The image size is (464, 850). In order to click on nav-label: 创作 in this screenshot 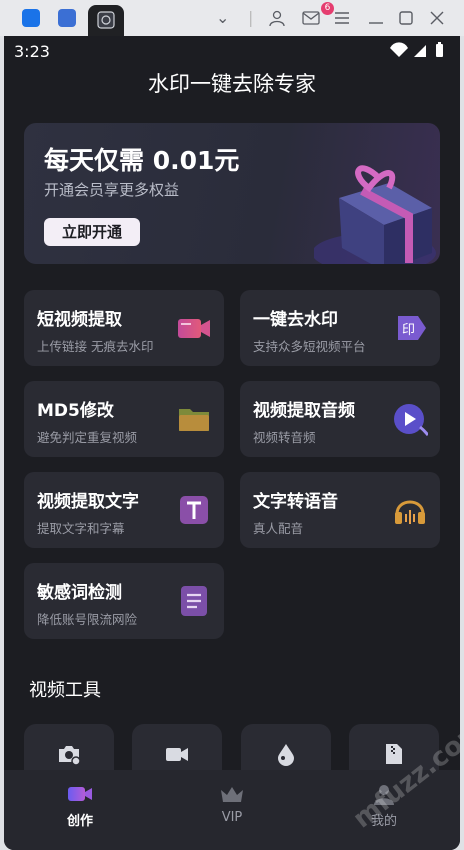, I will do `click(79, 821)`.